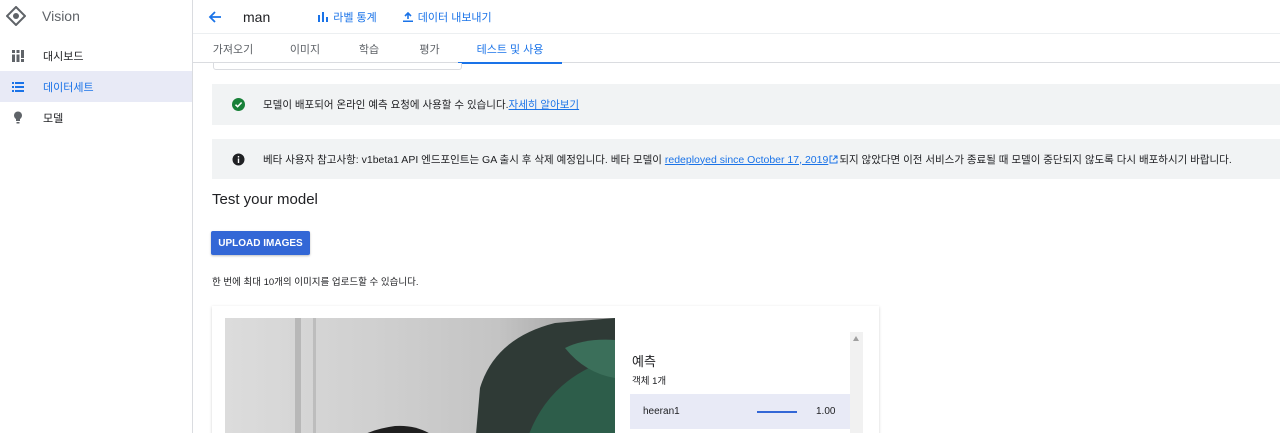 This screenshot has height=433, width=1280. What do you see at coordinates (61, 15) in the screenshot?
I see `app-title: Vision` at bounding box center [61, 15].